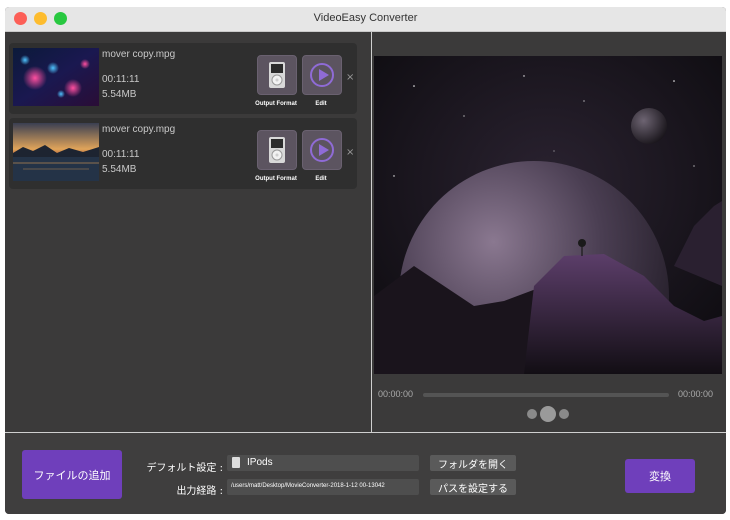  I want to click on convert-button: 変換, so click(660, 476).